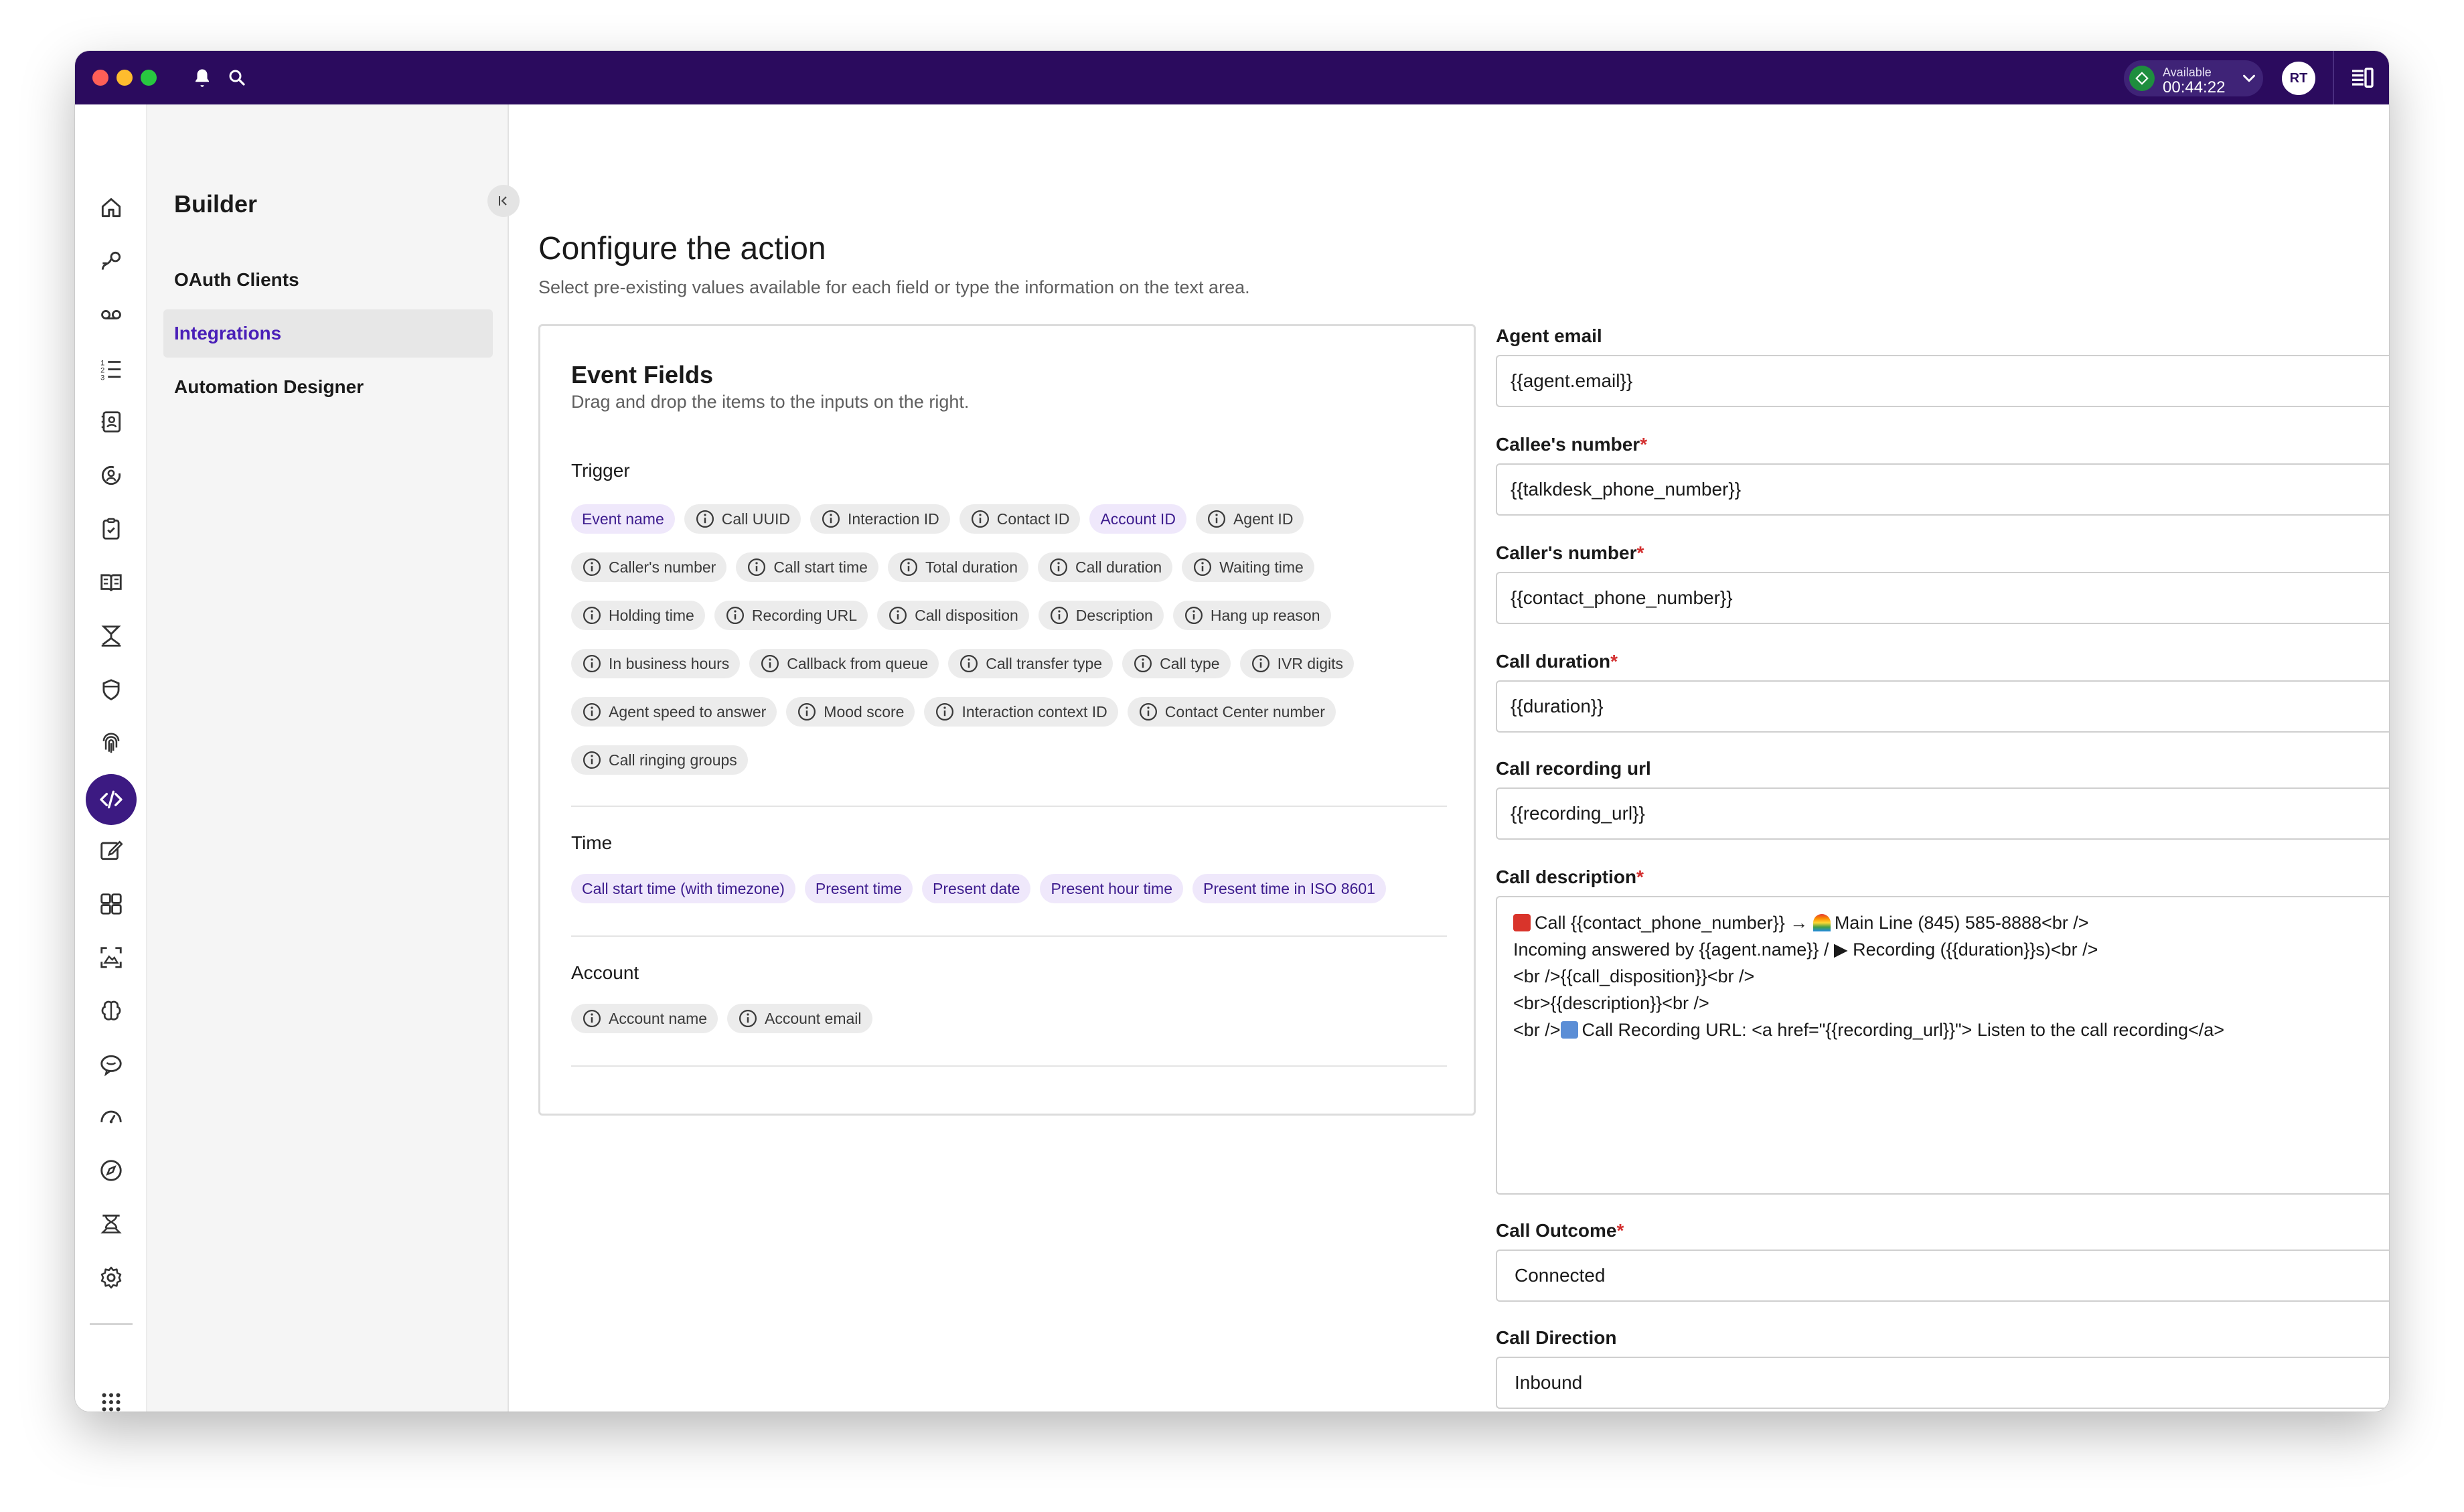 This screenshot has height=1512, width=2464. What do you see at coordinates (2362, 78) in the screenshot?
I see `side-panel-icon` at bounding box center [2362, 78].